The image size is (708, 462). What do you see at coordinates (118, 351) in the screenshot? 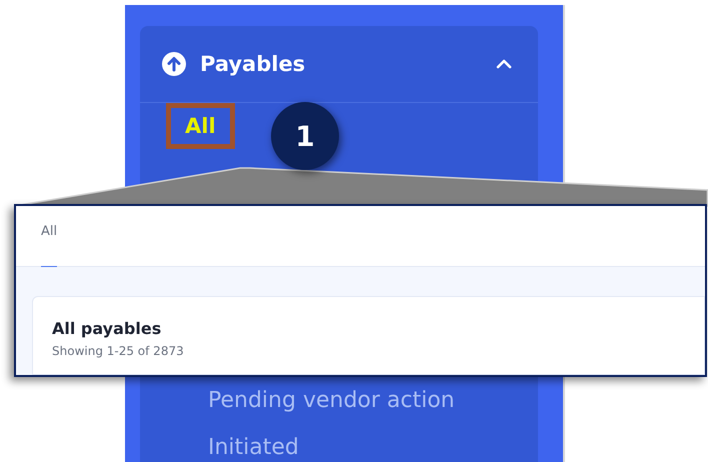
I see `card-subtitle: Showing 1-25 of 2873` at bounding box center [118, 351].